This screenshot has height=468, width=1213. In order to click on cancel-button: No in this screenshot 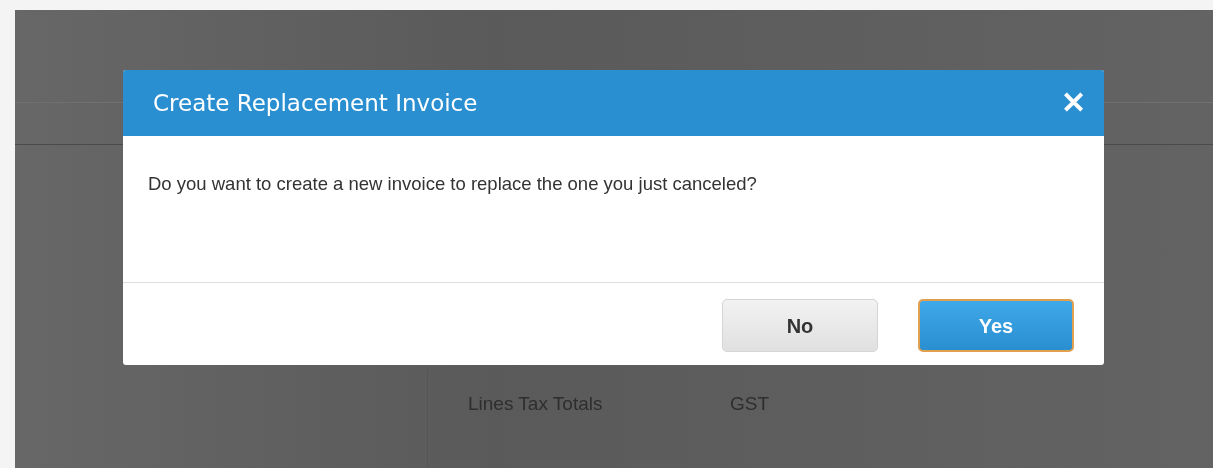, I will do `click(800, 325)`.